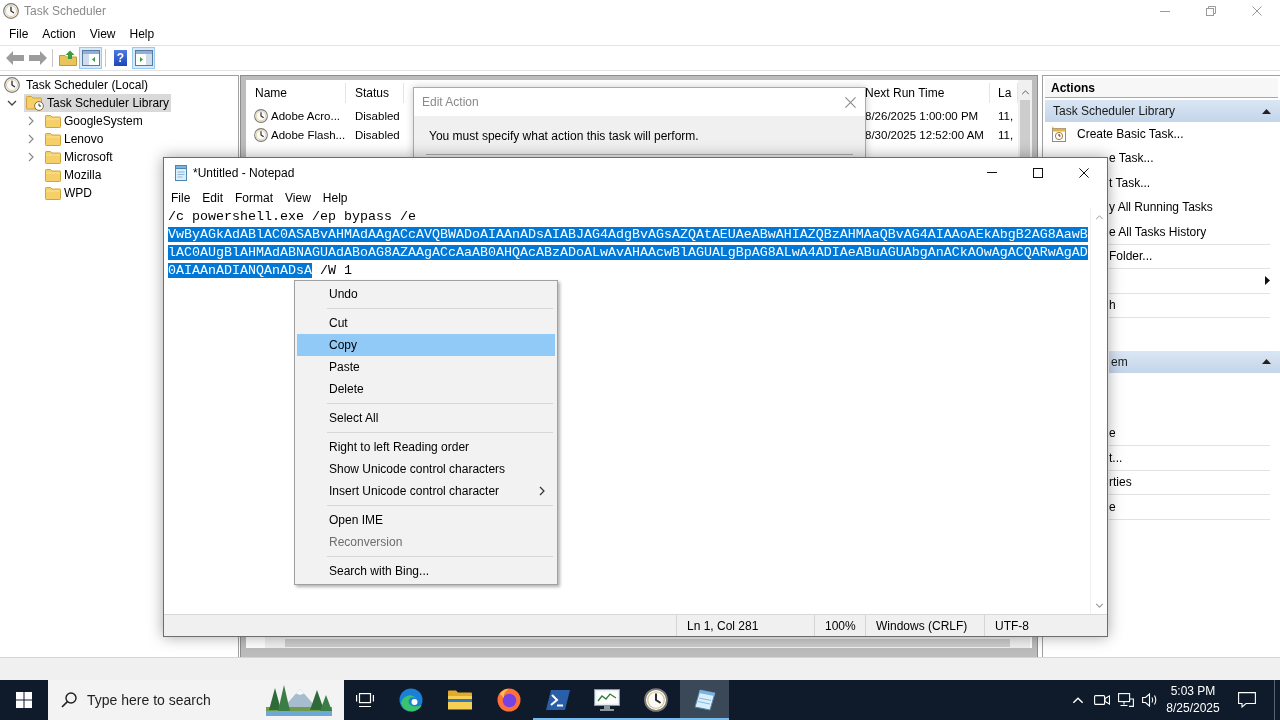 The height and width of the screenshot is (720, 1280). I want to click on console-tree-button, so click(90, 58).